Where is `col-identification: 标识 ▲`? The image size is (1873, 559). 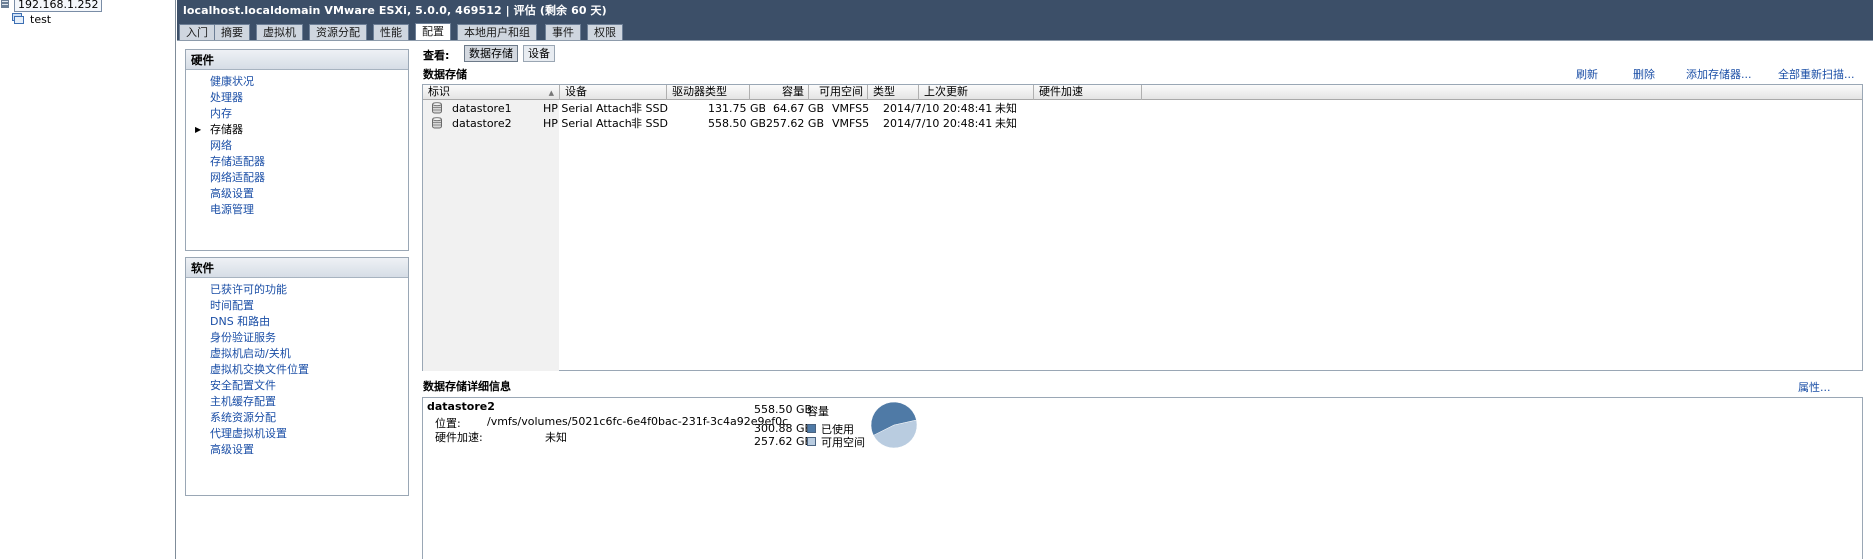
col-identification: 标识 ▲ is located at coordinates (491, 92).